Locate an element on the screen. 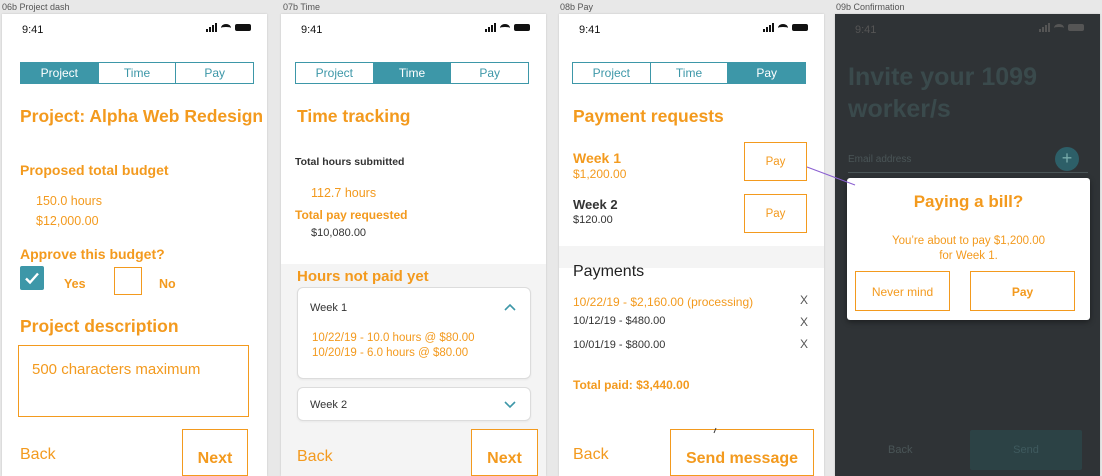 The width and height of the screenshot is (1102, 476). artboard-label-time: 07b Time is located at coordinates (302, 7).